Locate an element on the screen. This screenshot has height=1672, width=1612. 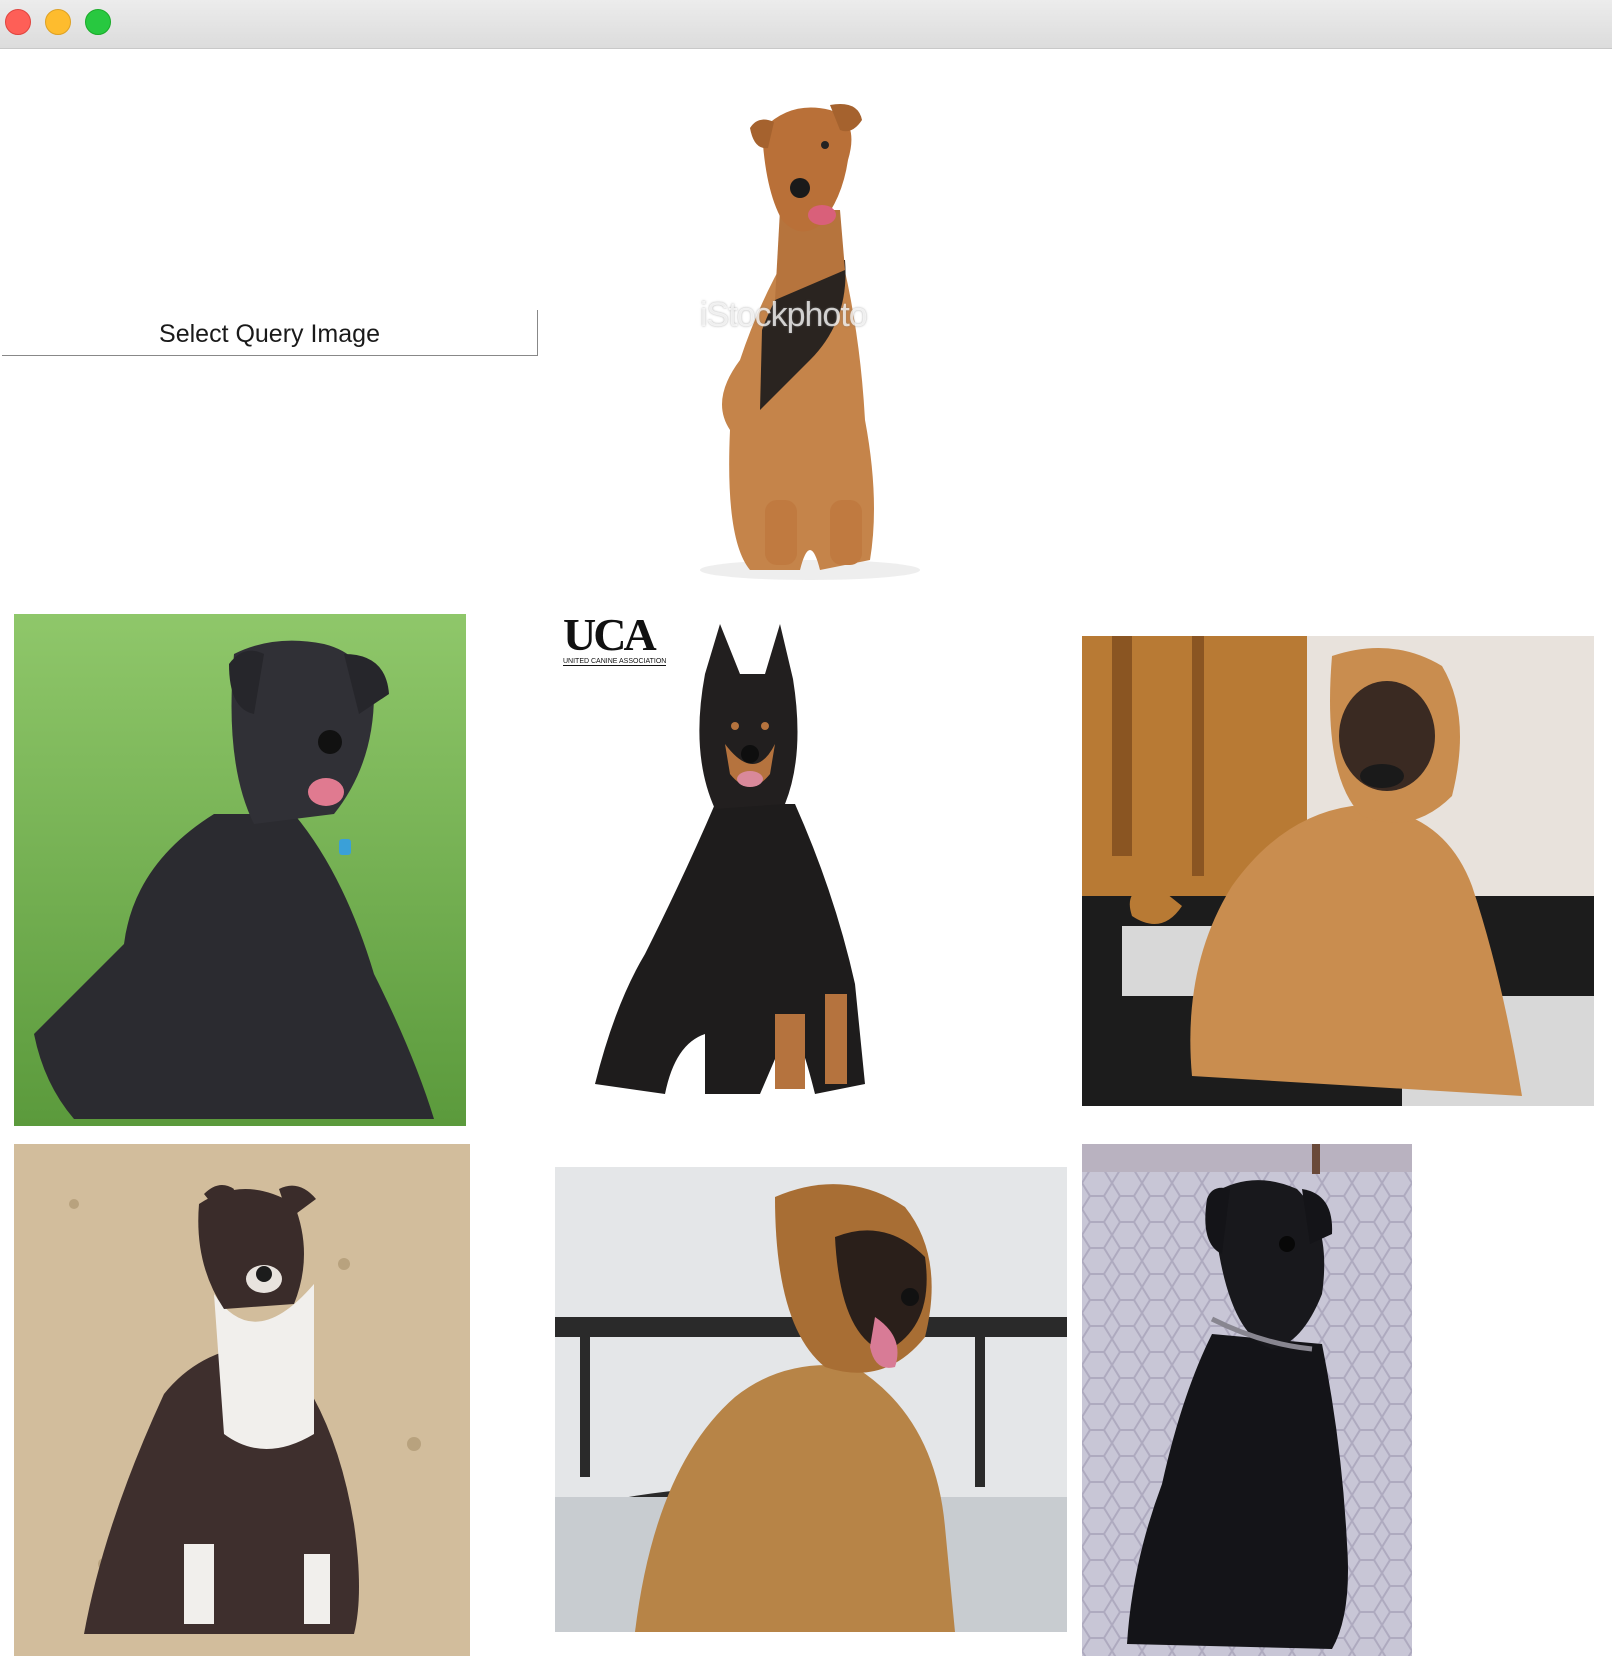
query-image: iStockphoto is located at coordinates (805, 341).